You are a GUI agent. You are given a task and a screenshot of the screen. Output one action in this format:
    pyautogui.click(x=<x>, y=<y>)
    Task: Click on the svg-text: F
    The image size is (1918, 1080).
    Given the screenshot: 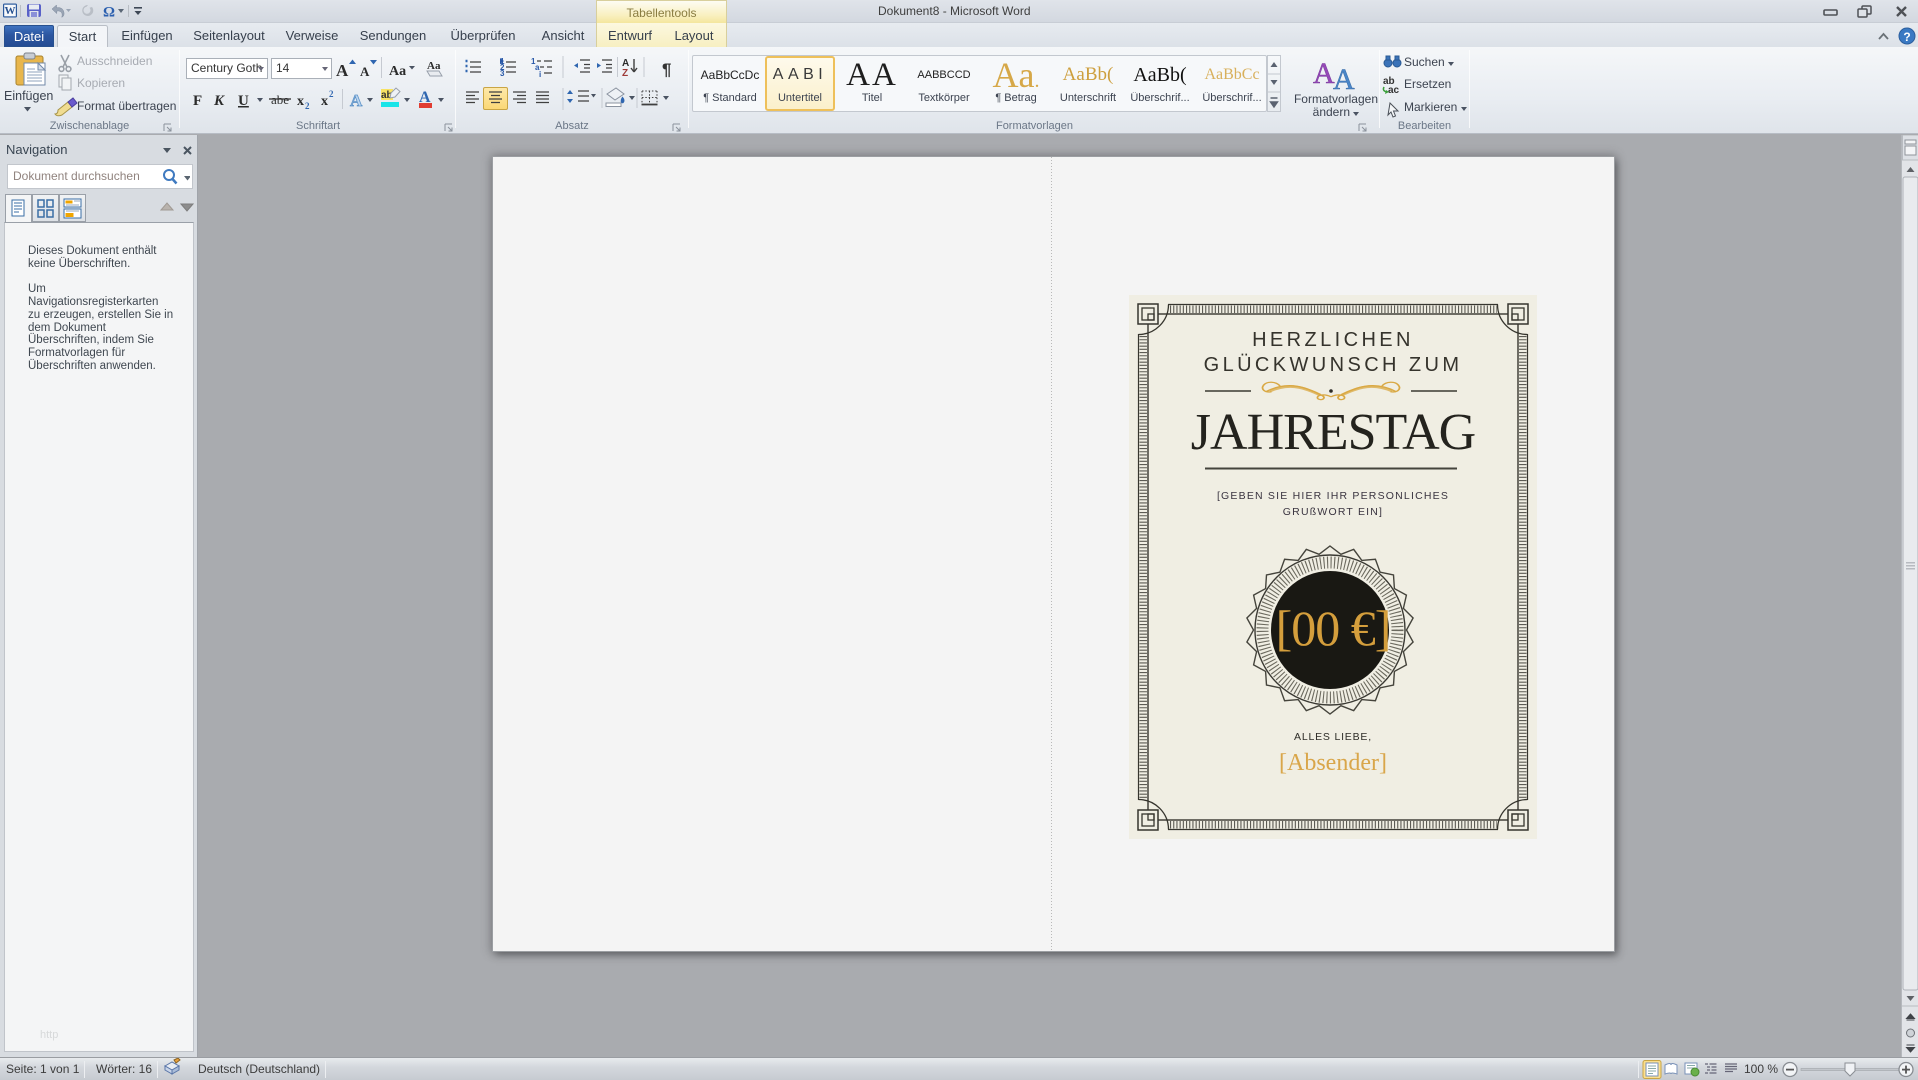 What is the action you would take?
    pyautogui.click(x=197, y=101)
    